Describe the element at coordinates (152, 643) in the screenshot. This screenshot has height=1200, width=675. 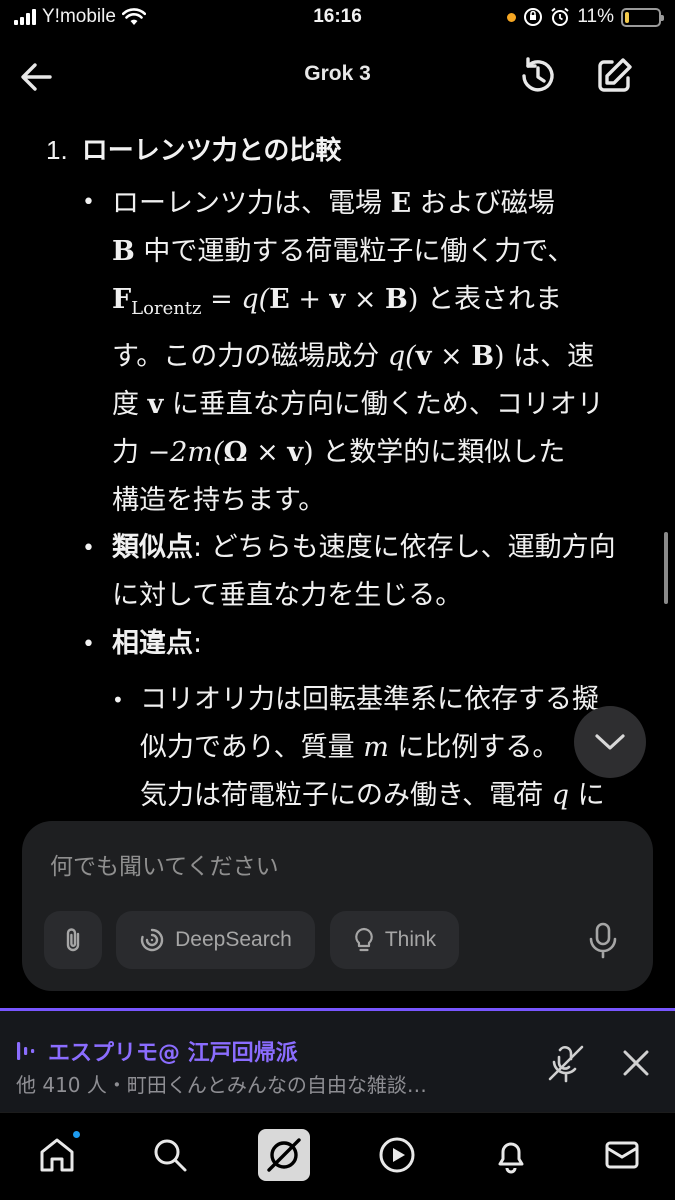
I see `difference-label: 相違点` at that location.